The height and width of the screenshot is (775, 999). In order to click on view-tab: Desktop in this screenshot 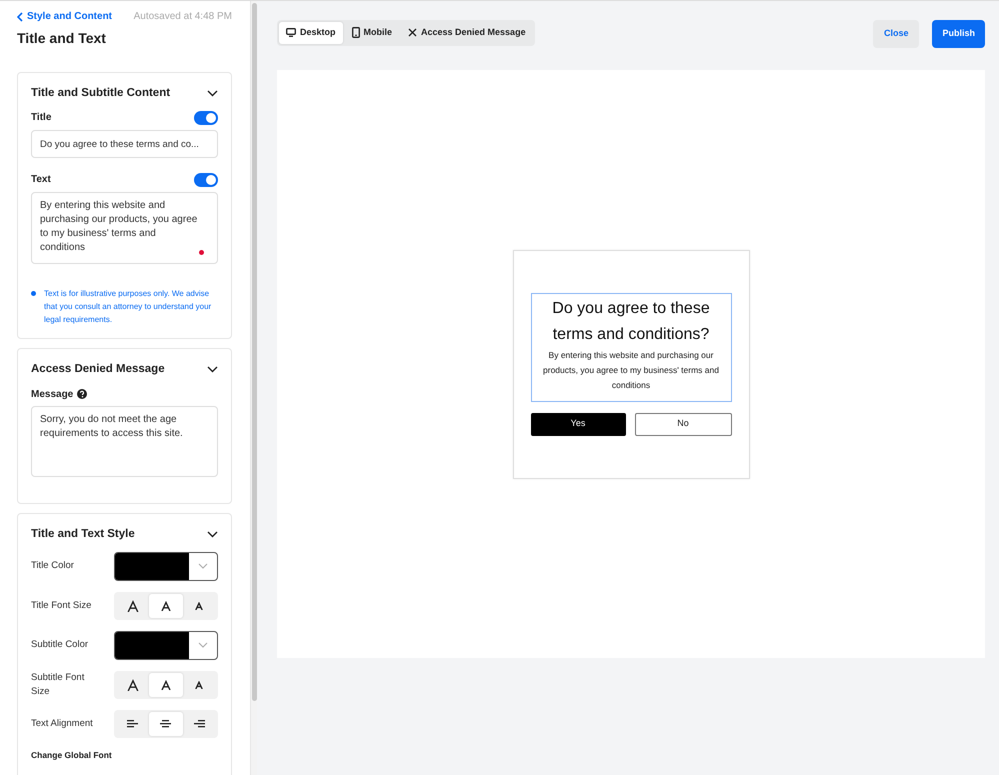, I will do `click(311, 33)`.